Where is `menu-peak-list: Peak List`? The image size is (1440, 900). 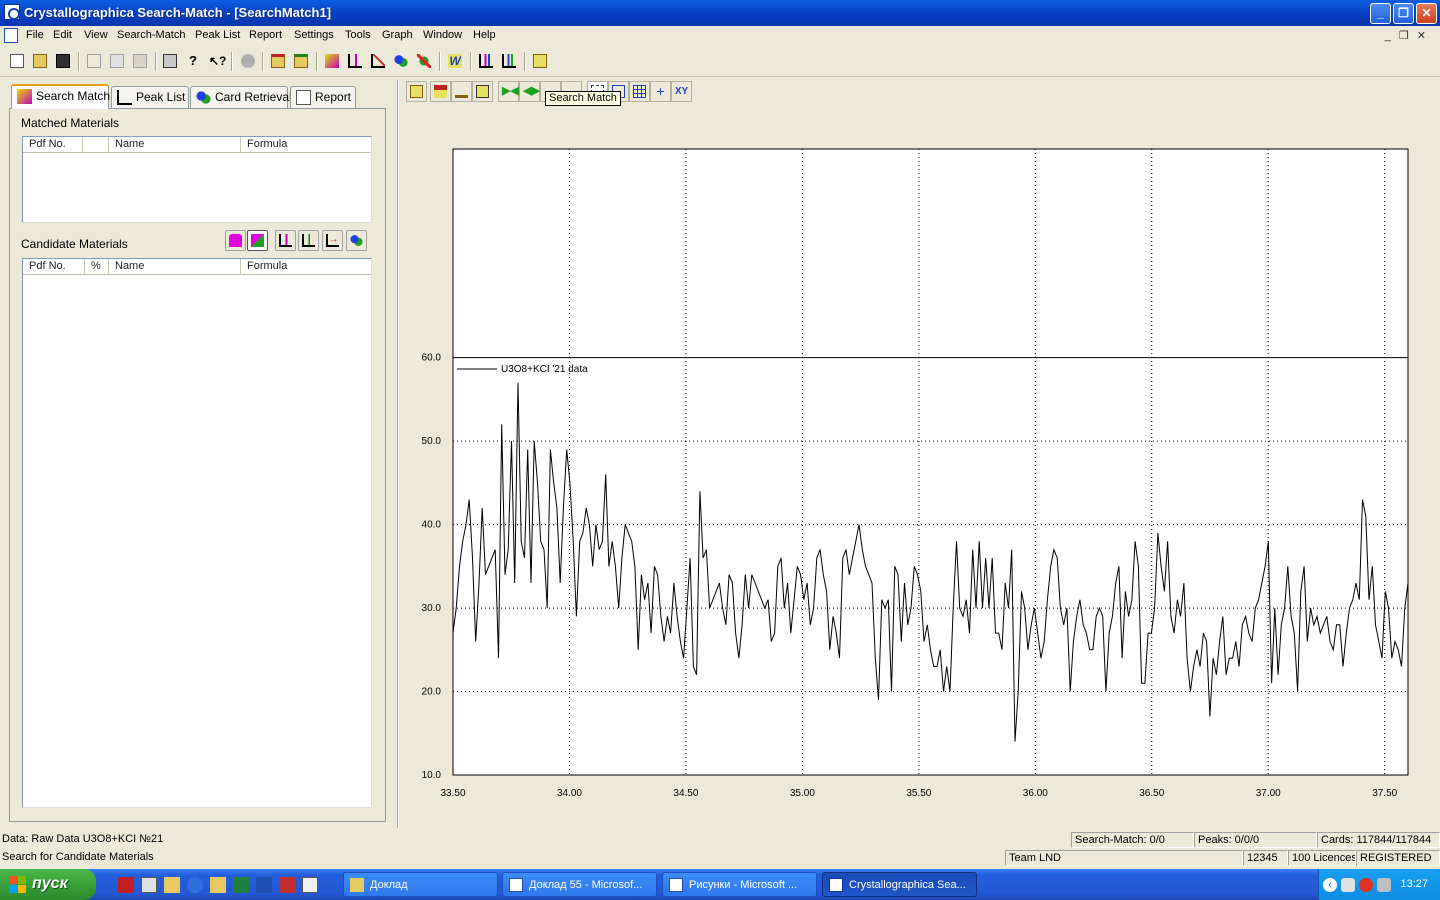
menu-peak-list: Peak List is located at coordinates (217, 35).